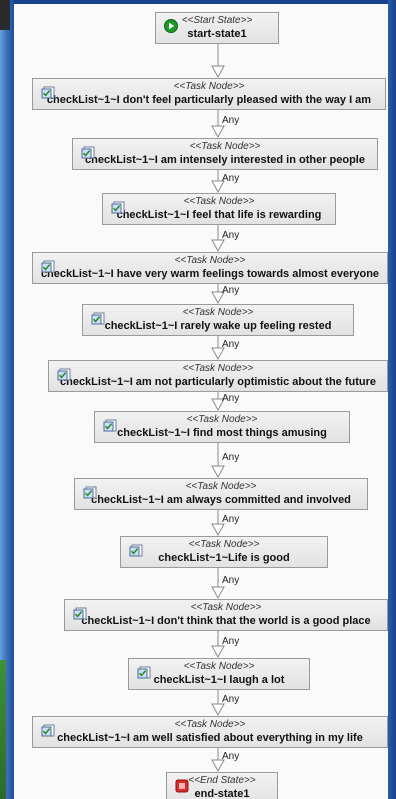  Describe the element at coordinates (182, 786) in the screenshot. I see `end-stop-icon` at that location.